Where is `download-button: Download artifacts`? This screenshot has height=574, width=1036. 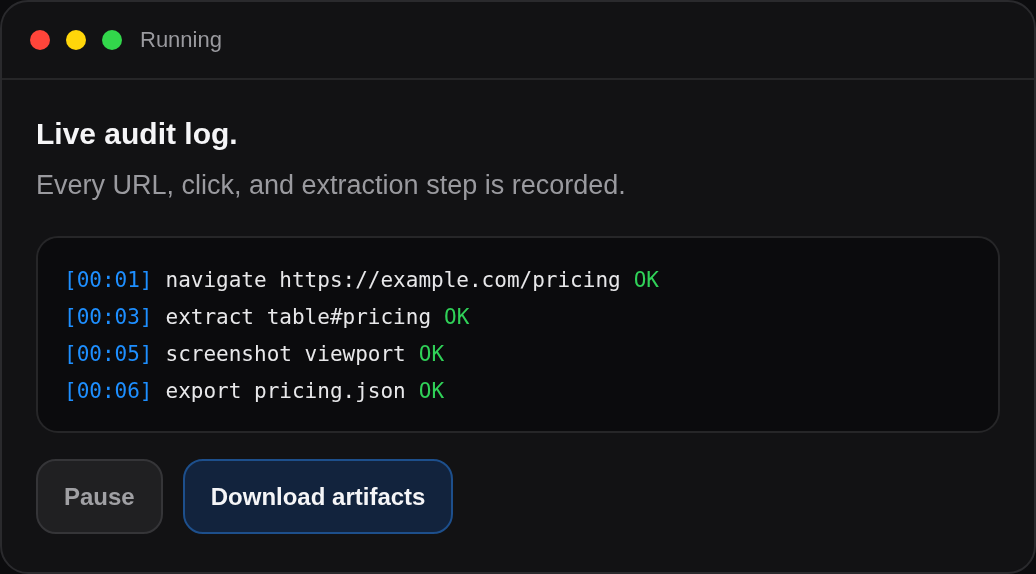
download-button: Download artifacts is located at coordinates (318, 496).